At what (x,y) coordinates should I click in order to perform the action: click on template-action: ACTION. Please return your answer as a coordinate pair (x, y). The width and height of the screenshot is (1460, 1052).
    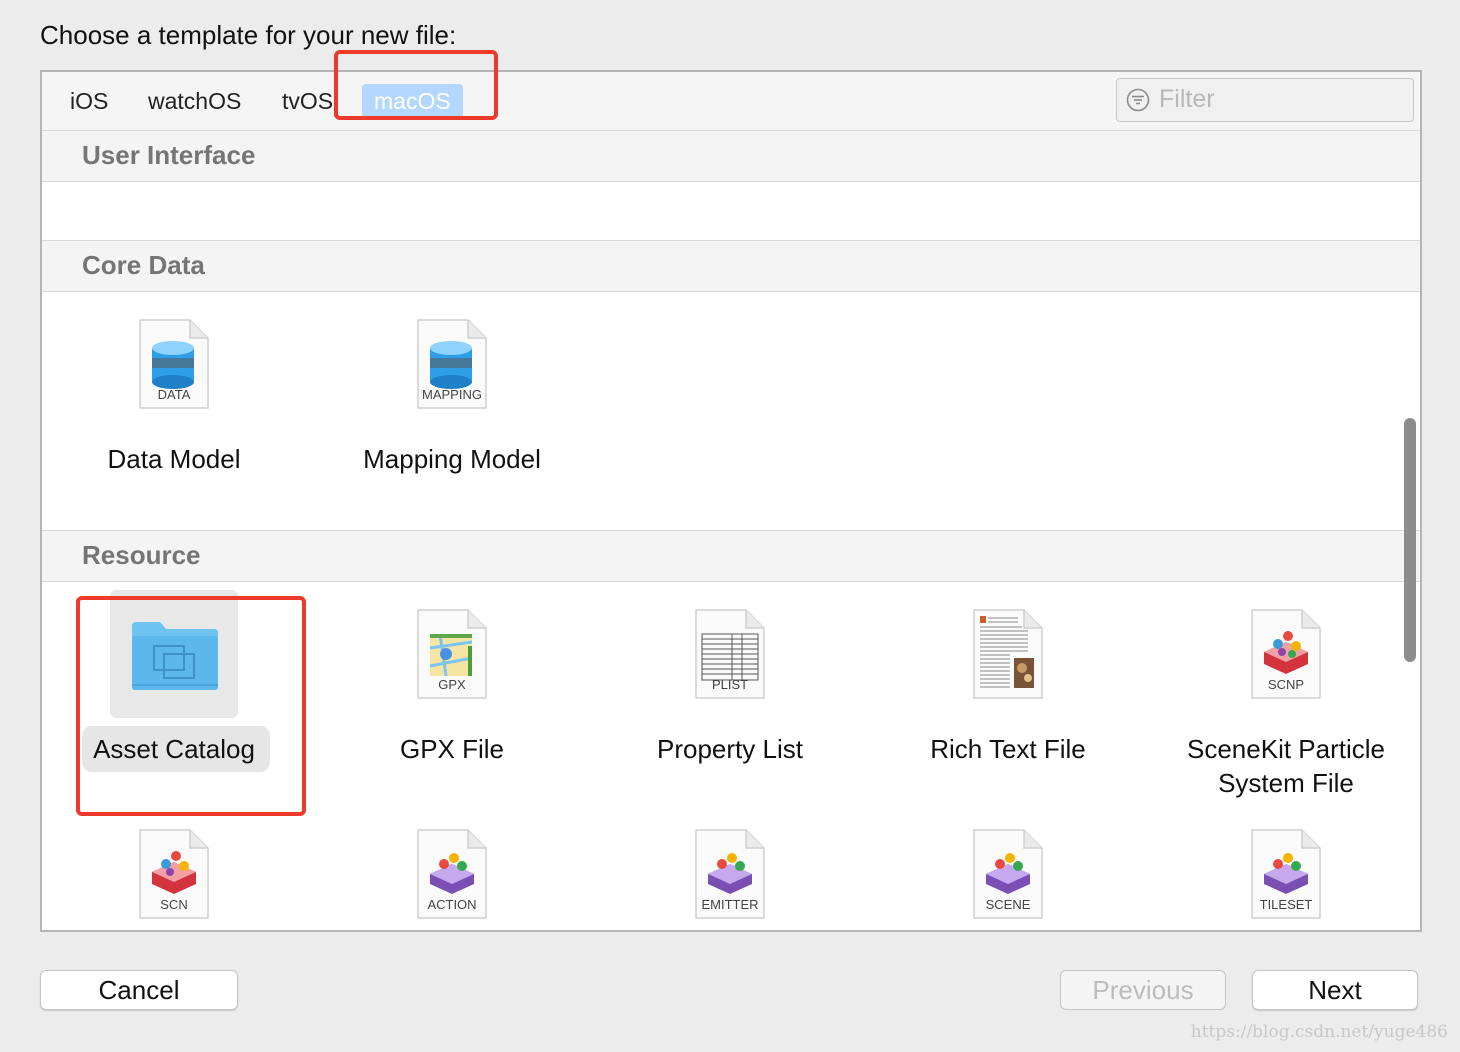
    Looking at the image, I should click on (452, 878).